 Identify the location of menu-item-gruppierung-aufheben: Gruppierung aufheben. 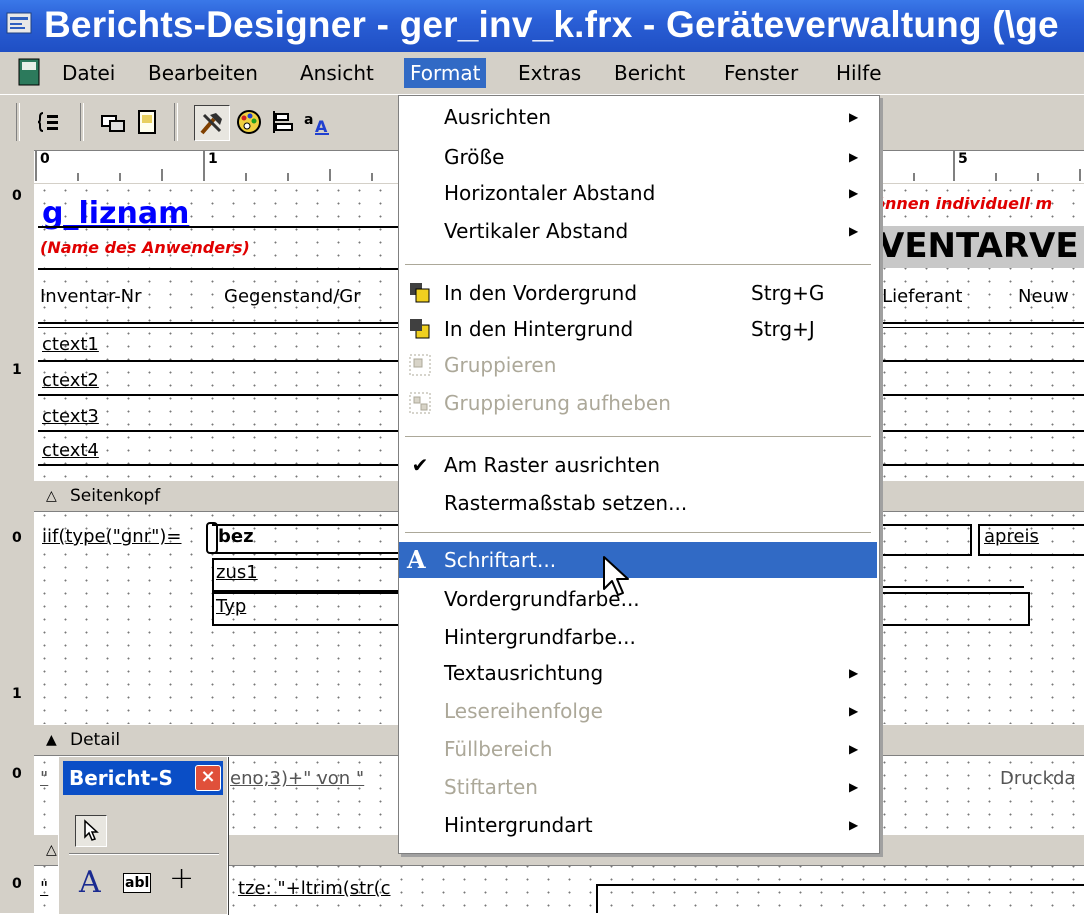
(638, 403).